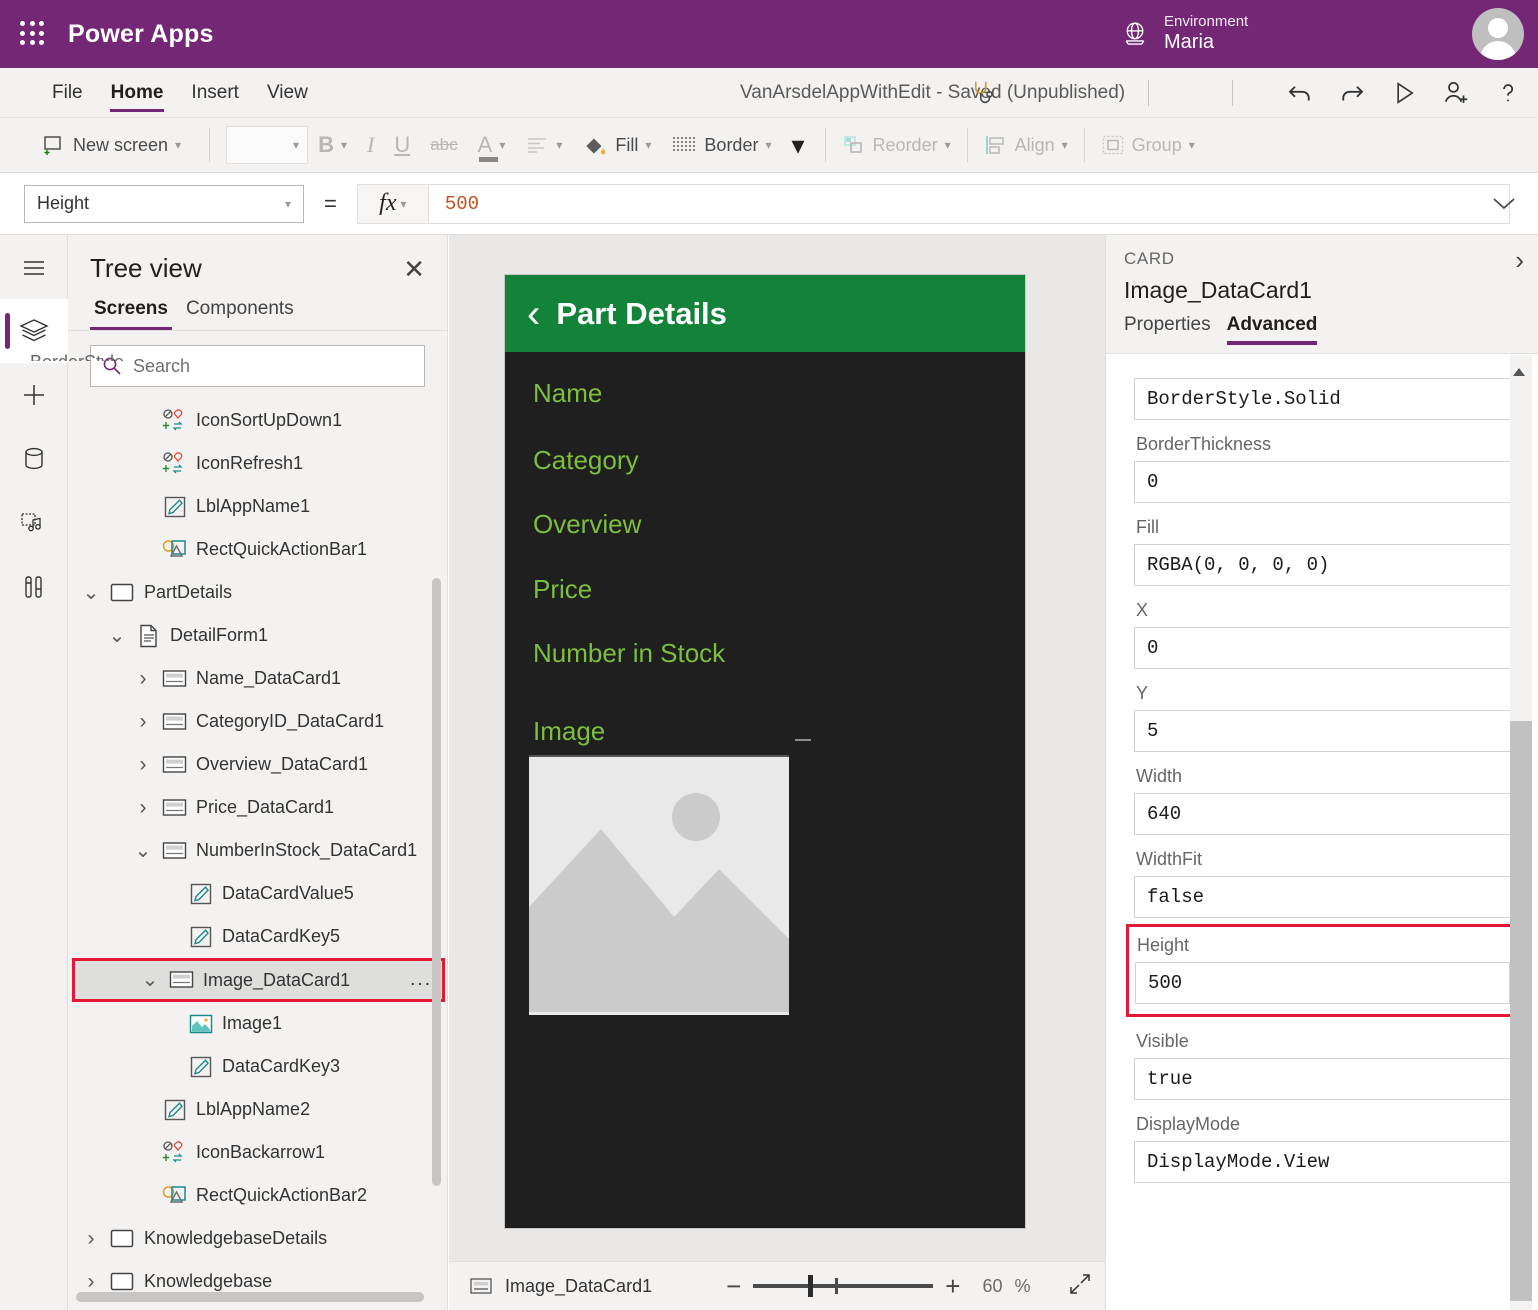 This screenshot has height=1310, width=1538. Describe the element at coordinates (257, 463) in the screenshot. I see `tree-node: IconRefresh1` at that location.